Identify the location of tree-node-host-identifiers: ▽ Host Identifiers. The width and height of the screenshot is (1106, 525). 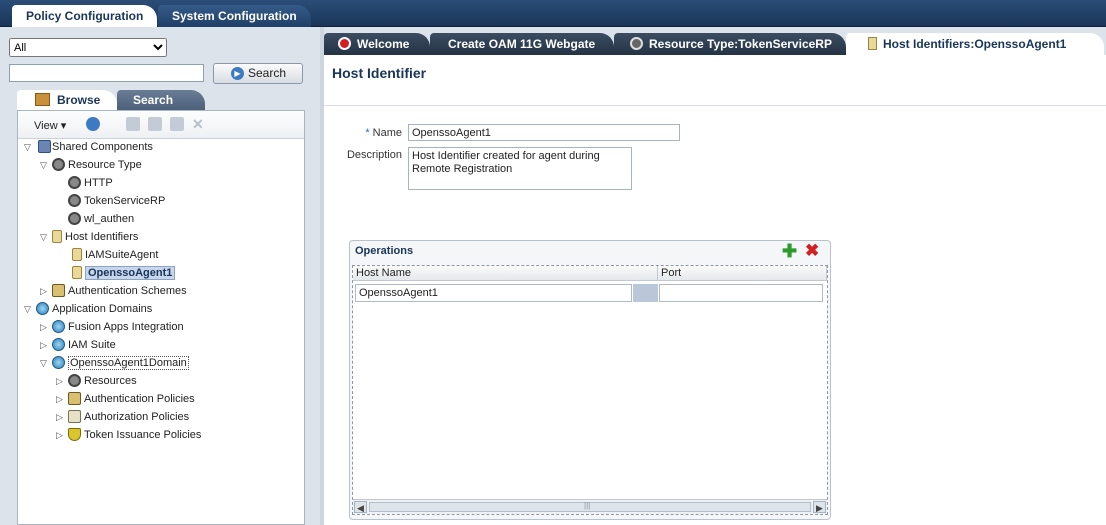
(89, 237).